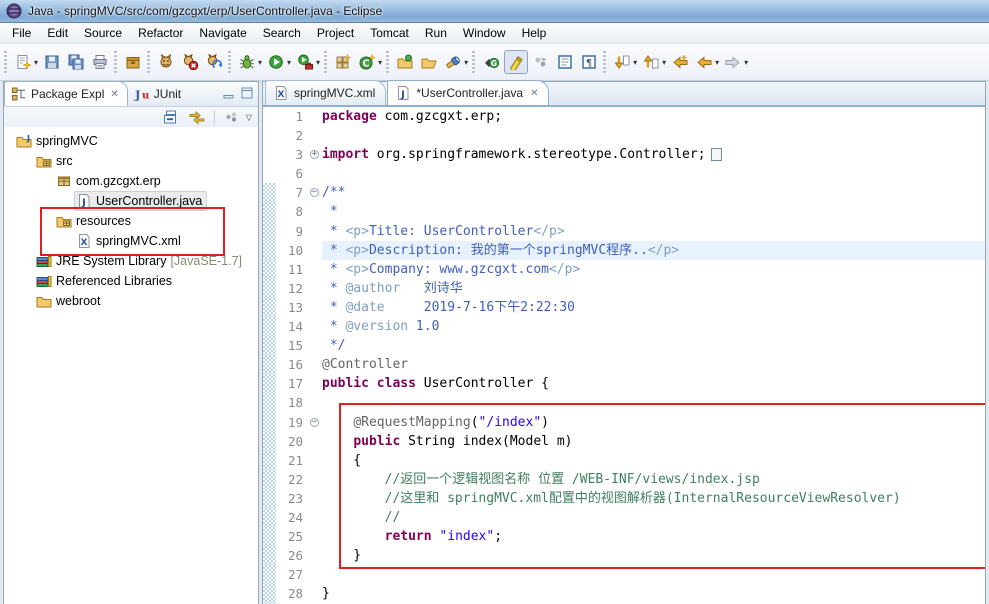 The width and height of the screenshot is (989, 604). What do you see at coordinates (269, 193) in the screenshot?
I see `annotation-ruler` at bounding box center [269, 193].